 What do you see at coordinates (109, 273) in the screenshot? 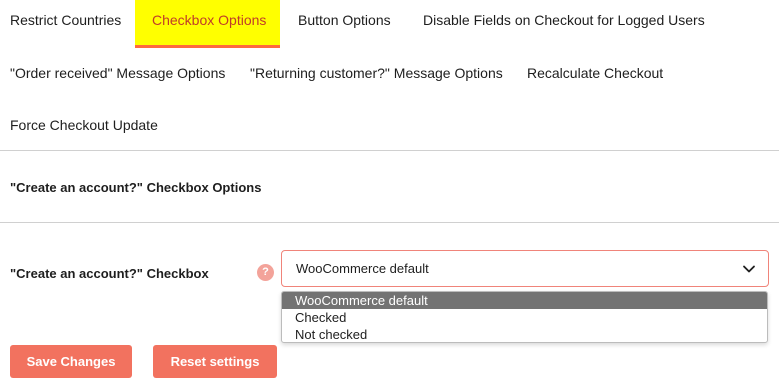
I see `create-account-checkbox-label: "Create an account?" Checkbox` at bounding box center [109, 273].